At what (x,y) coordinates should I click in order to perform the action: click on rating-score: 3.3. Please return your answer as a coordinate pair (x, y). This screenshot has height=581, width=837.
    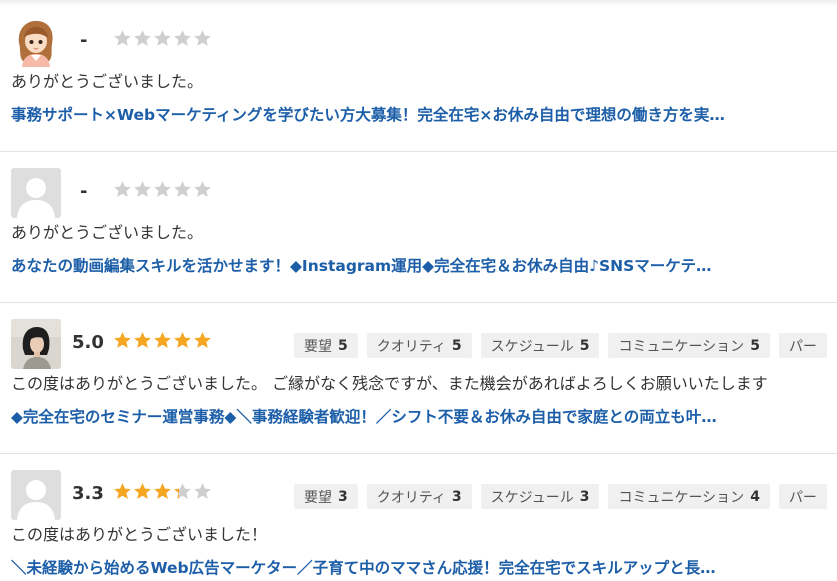
    Looking at the image, I should click on (88, 493).